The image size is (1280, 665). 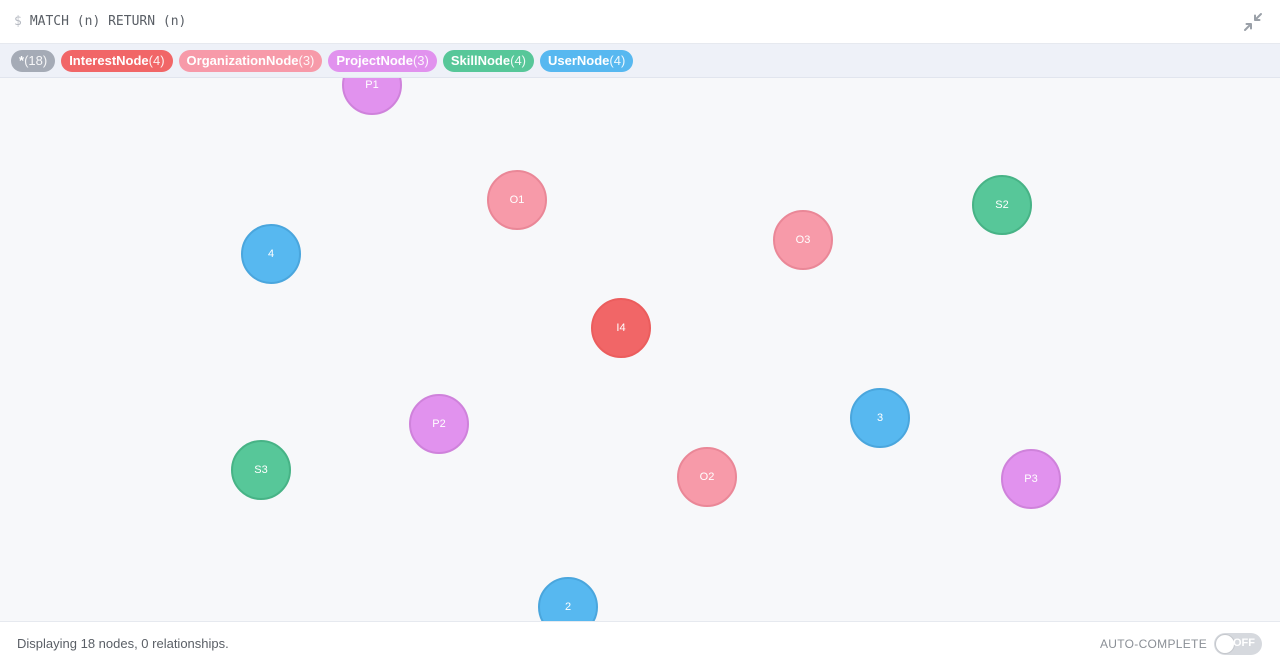 I want to click on graph-node-P3: P3, so click(x=1031, y=479).